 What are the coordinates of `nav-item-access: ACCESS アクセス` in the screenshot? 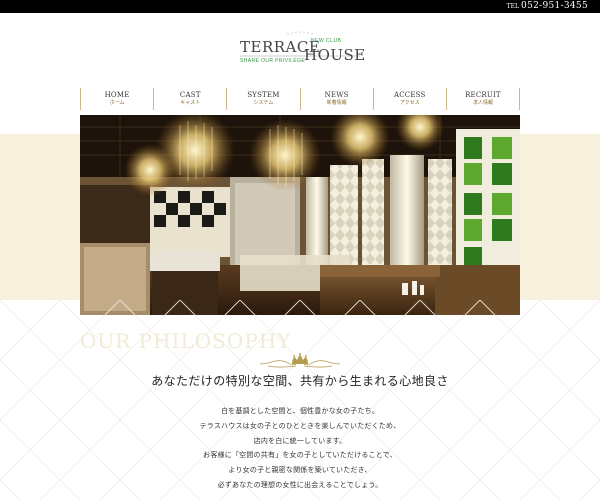 It's located at (409, 99).